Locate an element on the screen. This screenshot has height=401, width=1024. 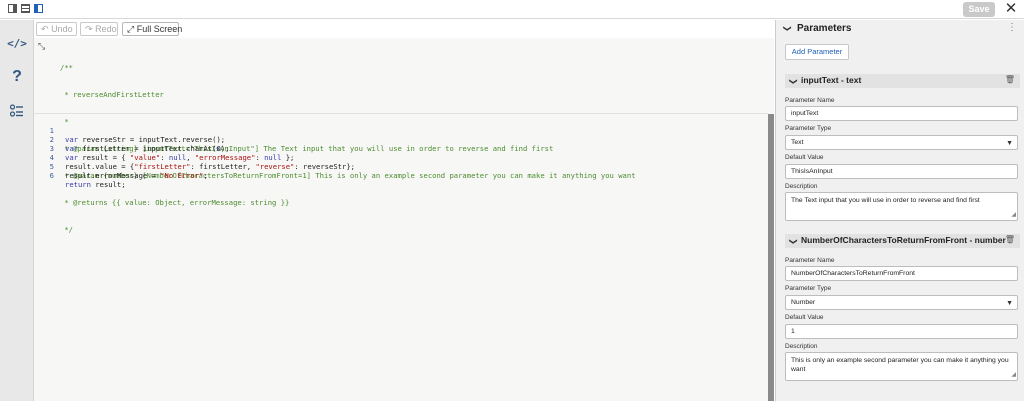
parameter-title: inputText - text is located at coordinates (831, 80).